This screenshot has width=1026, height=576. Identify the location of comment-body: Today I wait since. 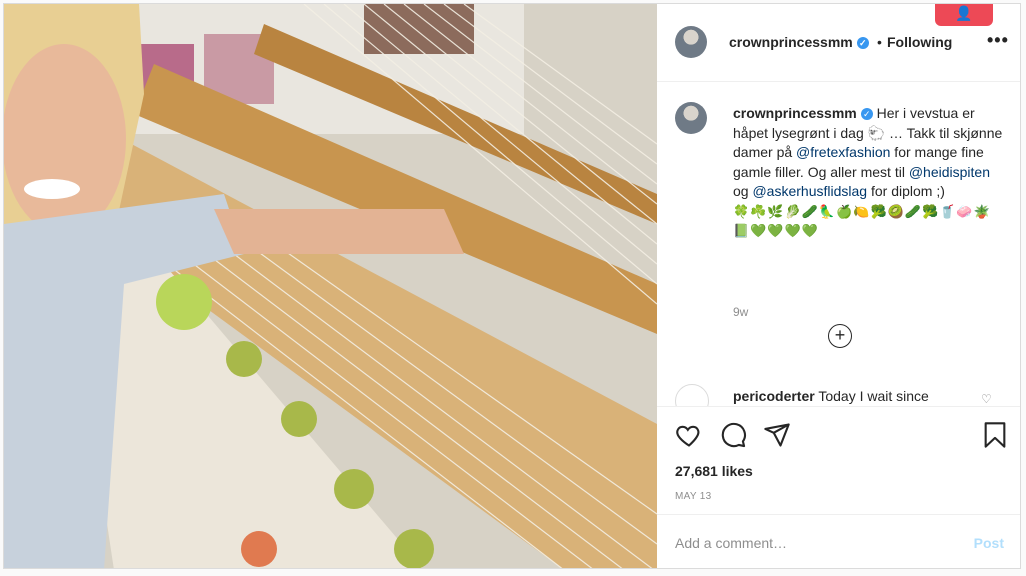
(873, 396).